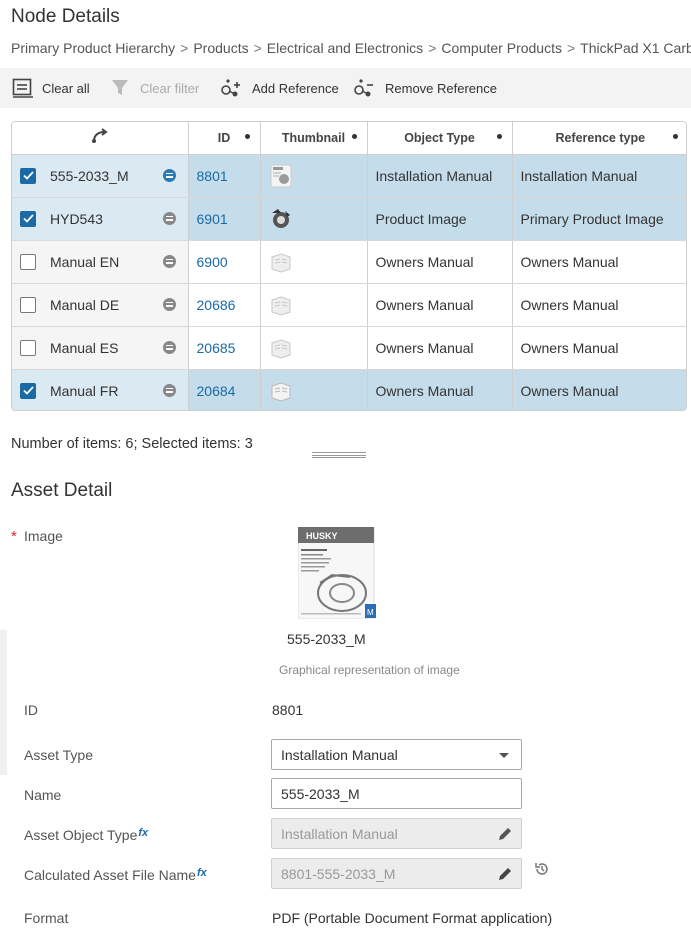 This screenshot has height=933, width=691. I want to click on row-name: Manual FR, so click(84, 390).